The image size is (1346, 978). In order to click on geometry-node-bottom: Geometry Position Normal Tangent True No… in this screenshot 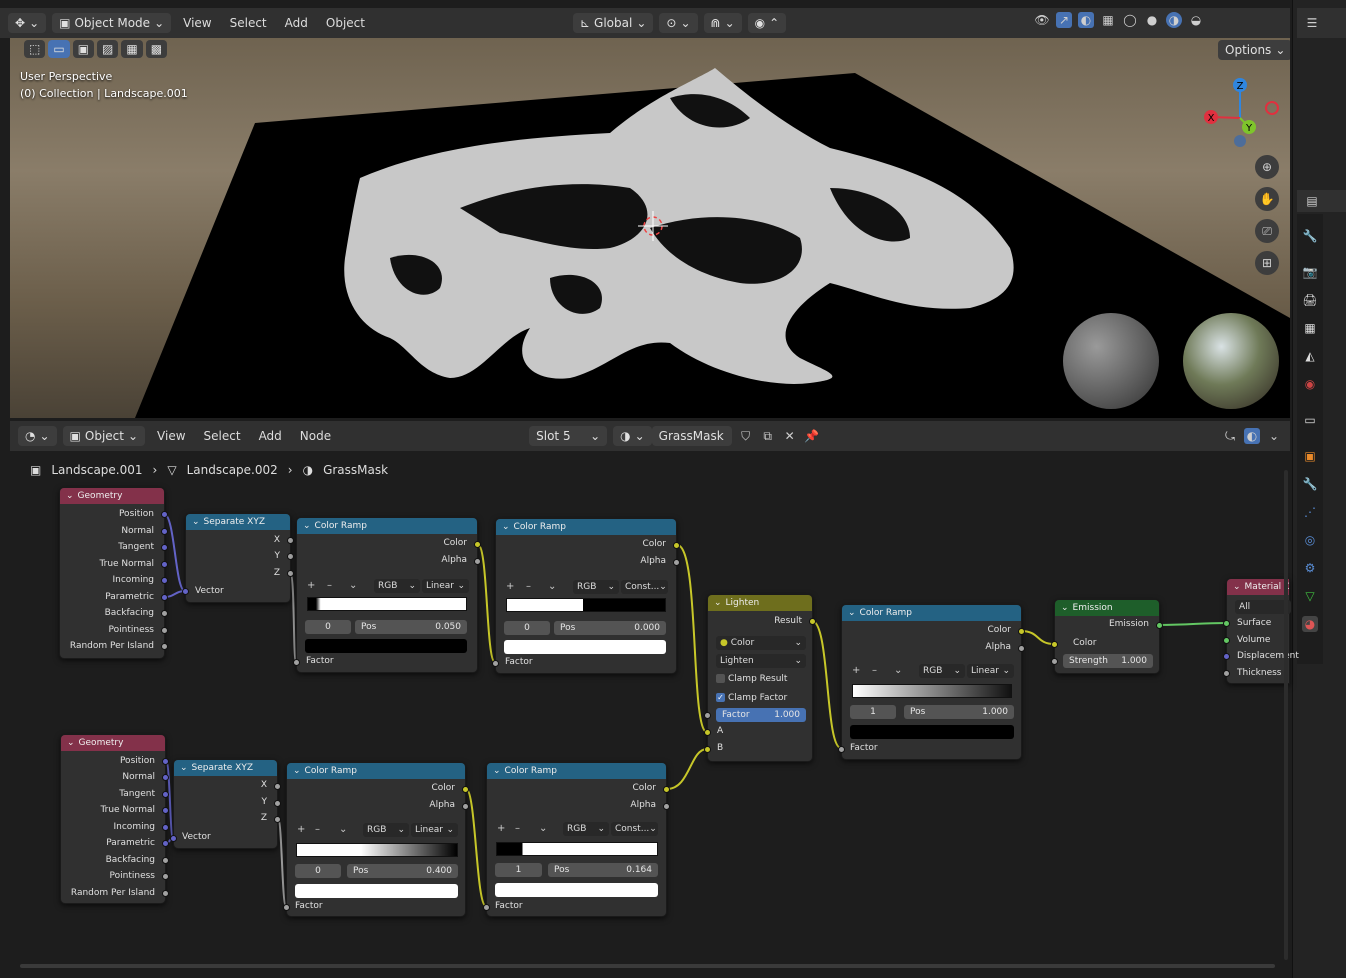, I will do `click(114, 819)`.